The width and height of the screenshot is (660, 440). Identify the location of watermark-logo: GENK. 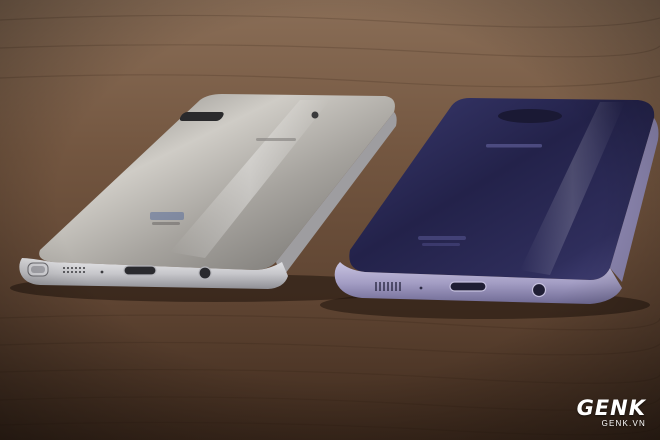
(611, 408).